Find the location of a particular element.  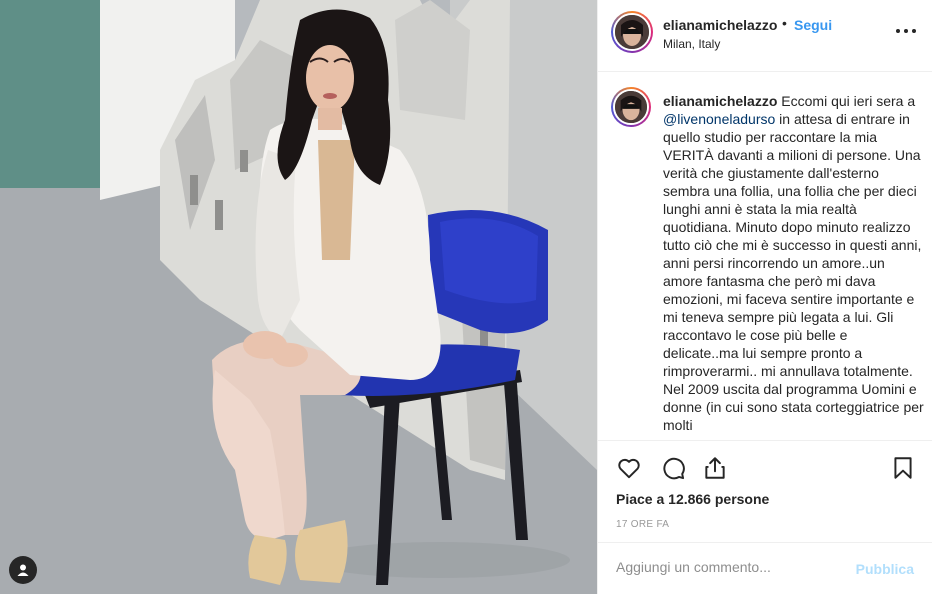

comment-input is located at coordinates (731, 567).